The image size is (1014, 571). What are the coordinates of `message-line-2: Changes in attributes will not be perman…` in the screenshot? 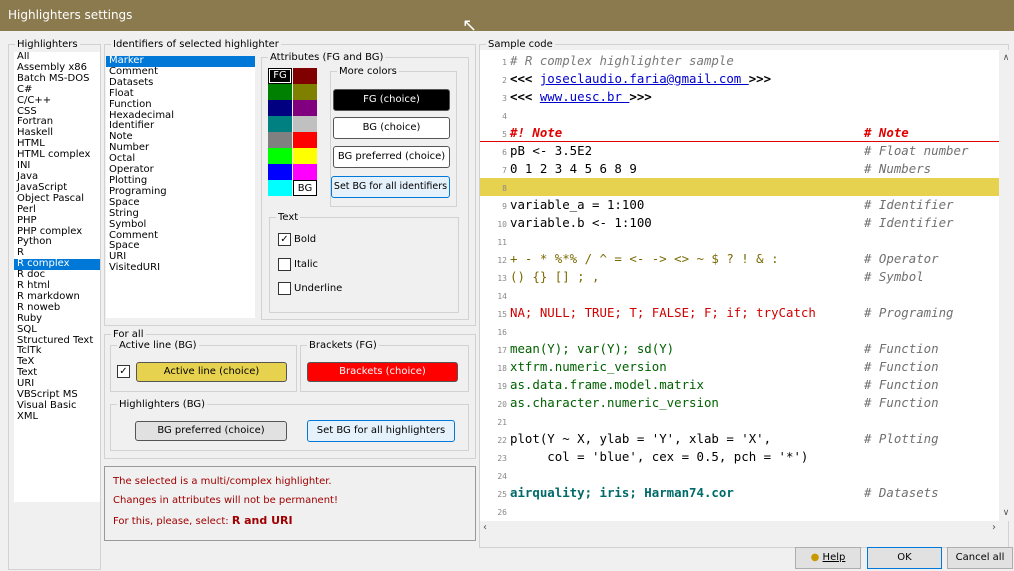 It's located at (225, 500).